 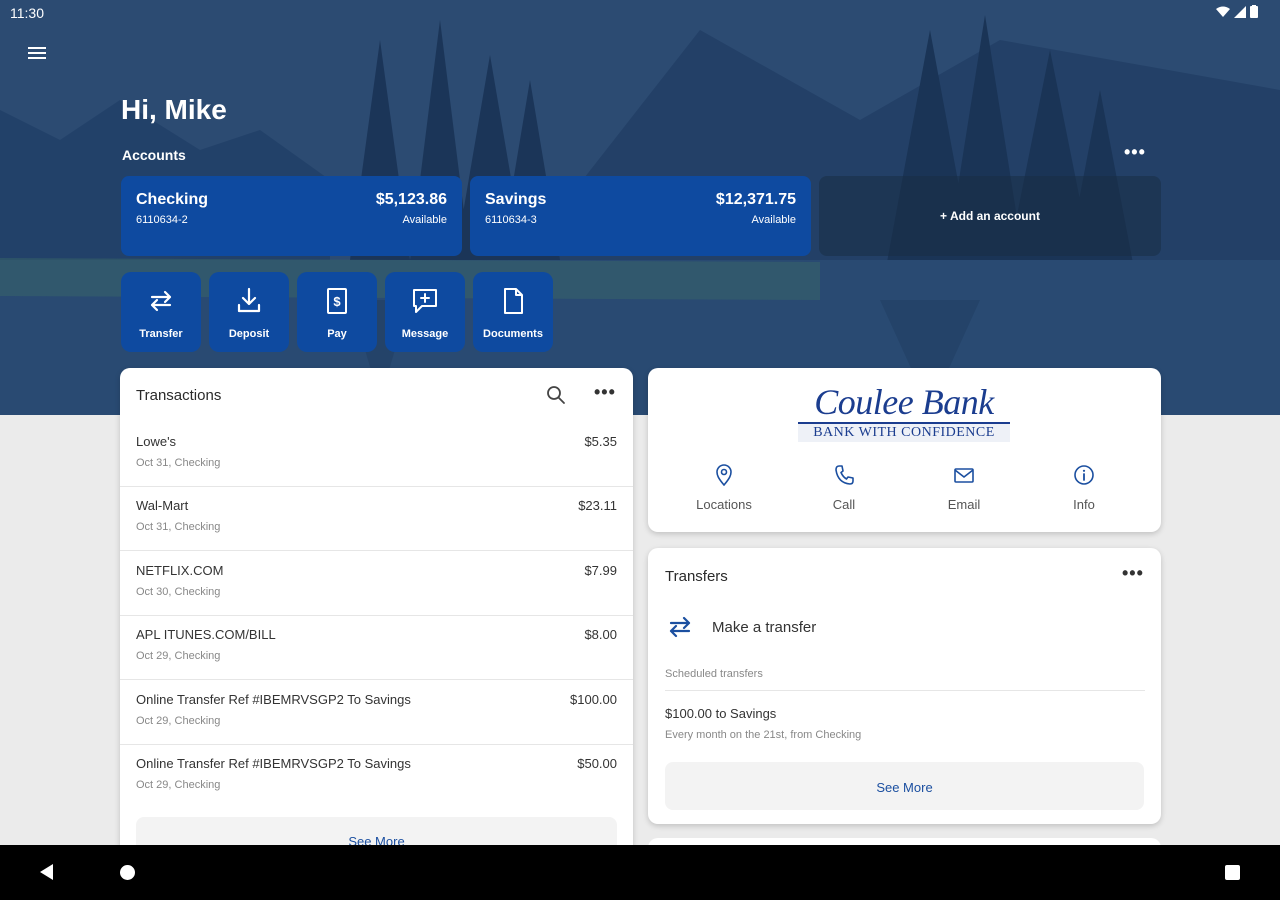 I want to click on deposit-icon, so click(x=249, y=300).